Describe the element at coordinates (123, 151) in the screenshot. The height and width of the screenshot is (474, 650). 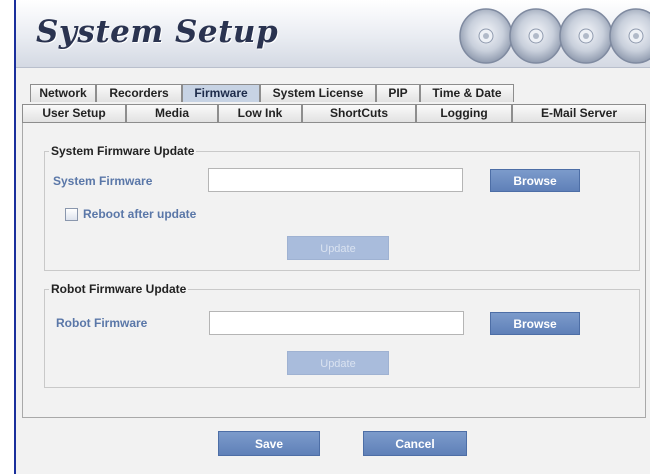
I see `system-firmware-legend: System Firmware Update` at that location.